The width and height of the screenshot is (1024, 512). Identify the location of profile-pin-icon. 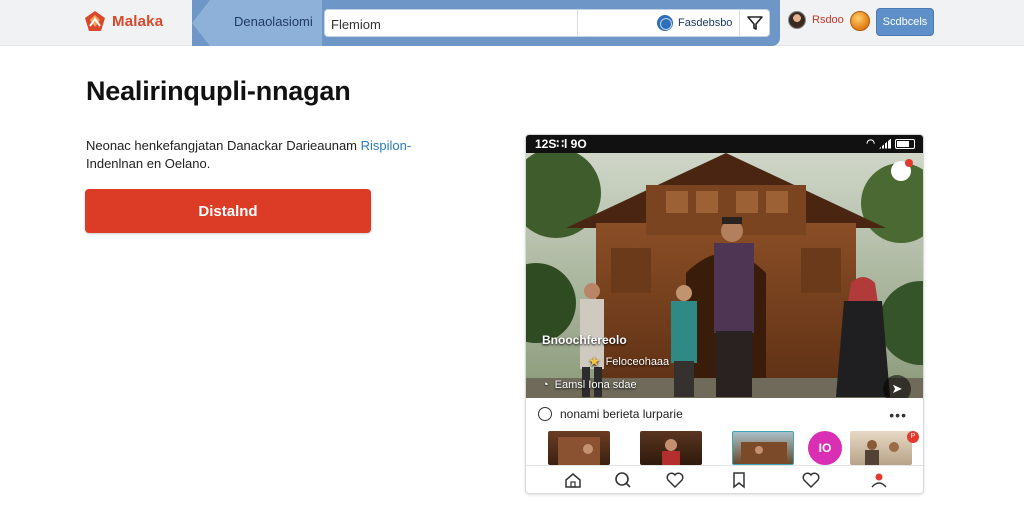
(879, 480).